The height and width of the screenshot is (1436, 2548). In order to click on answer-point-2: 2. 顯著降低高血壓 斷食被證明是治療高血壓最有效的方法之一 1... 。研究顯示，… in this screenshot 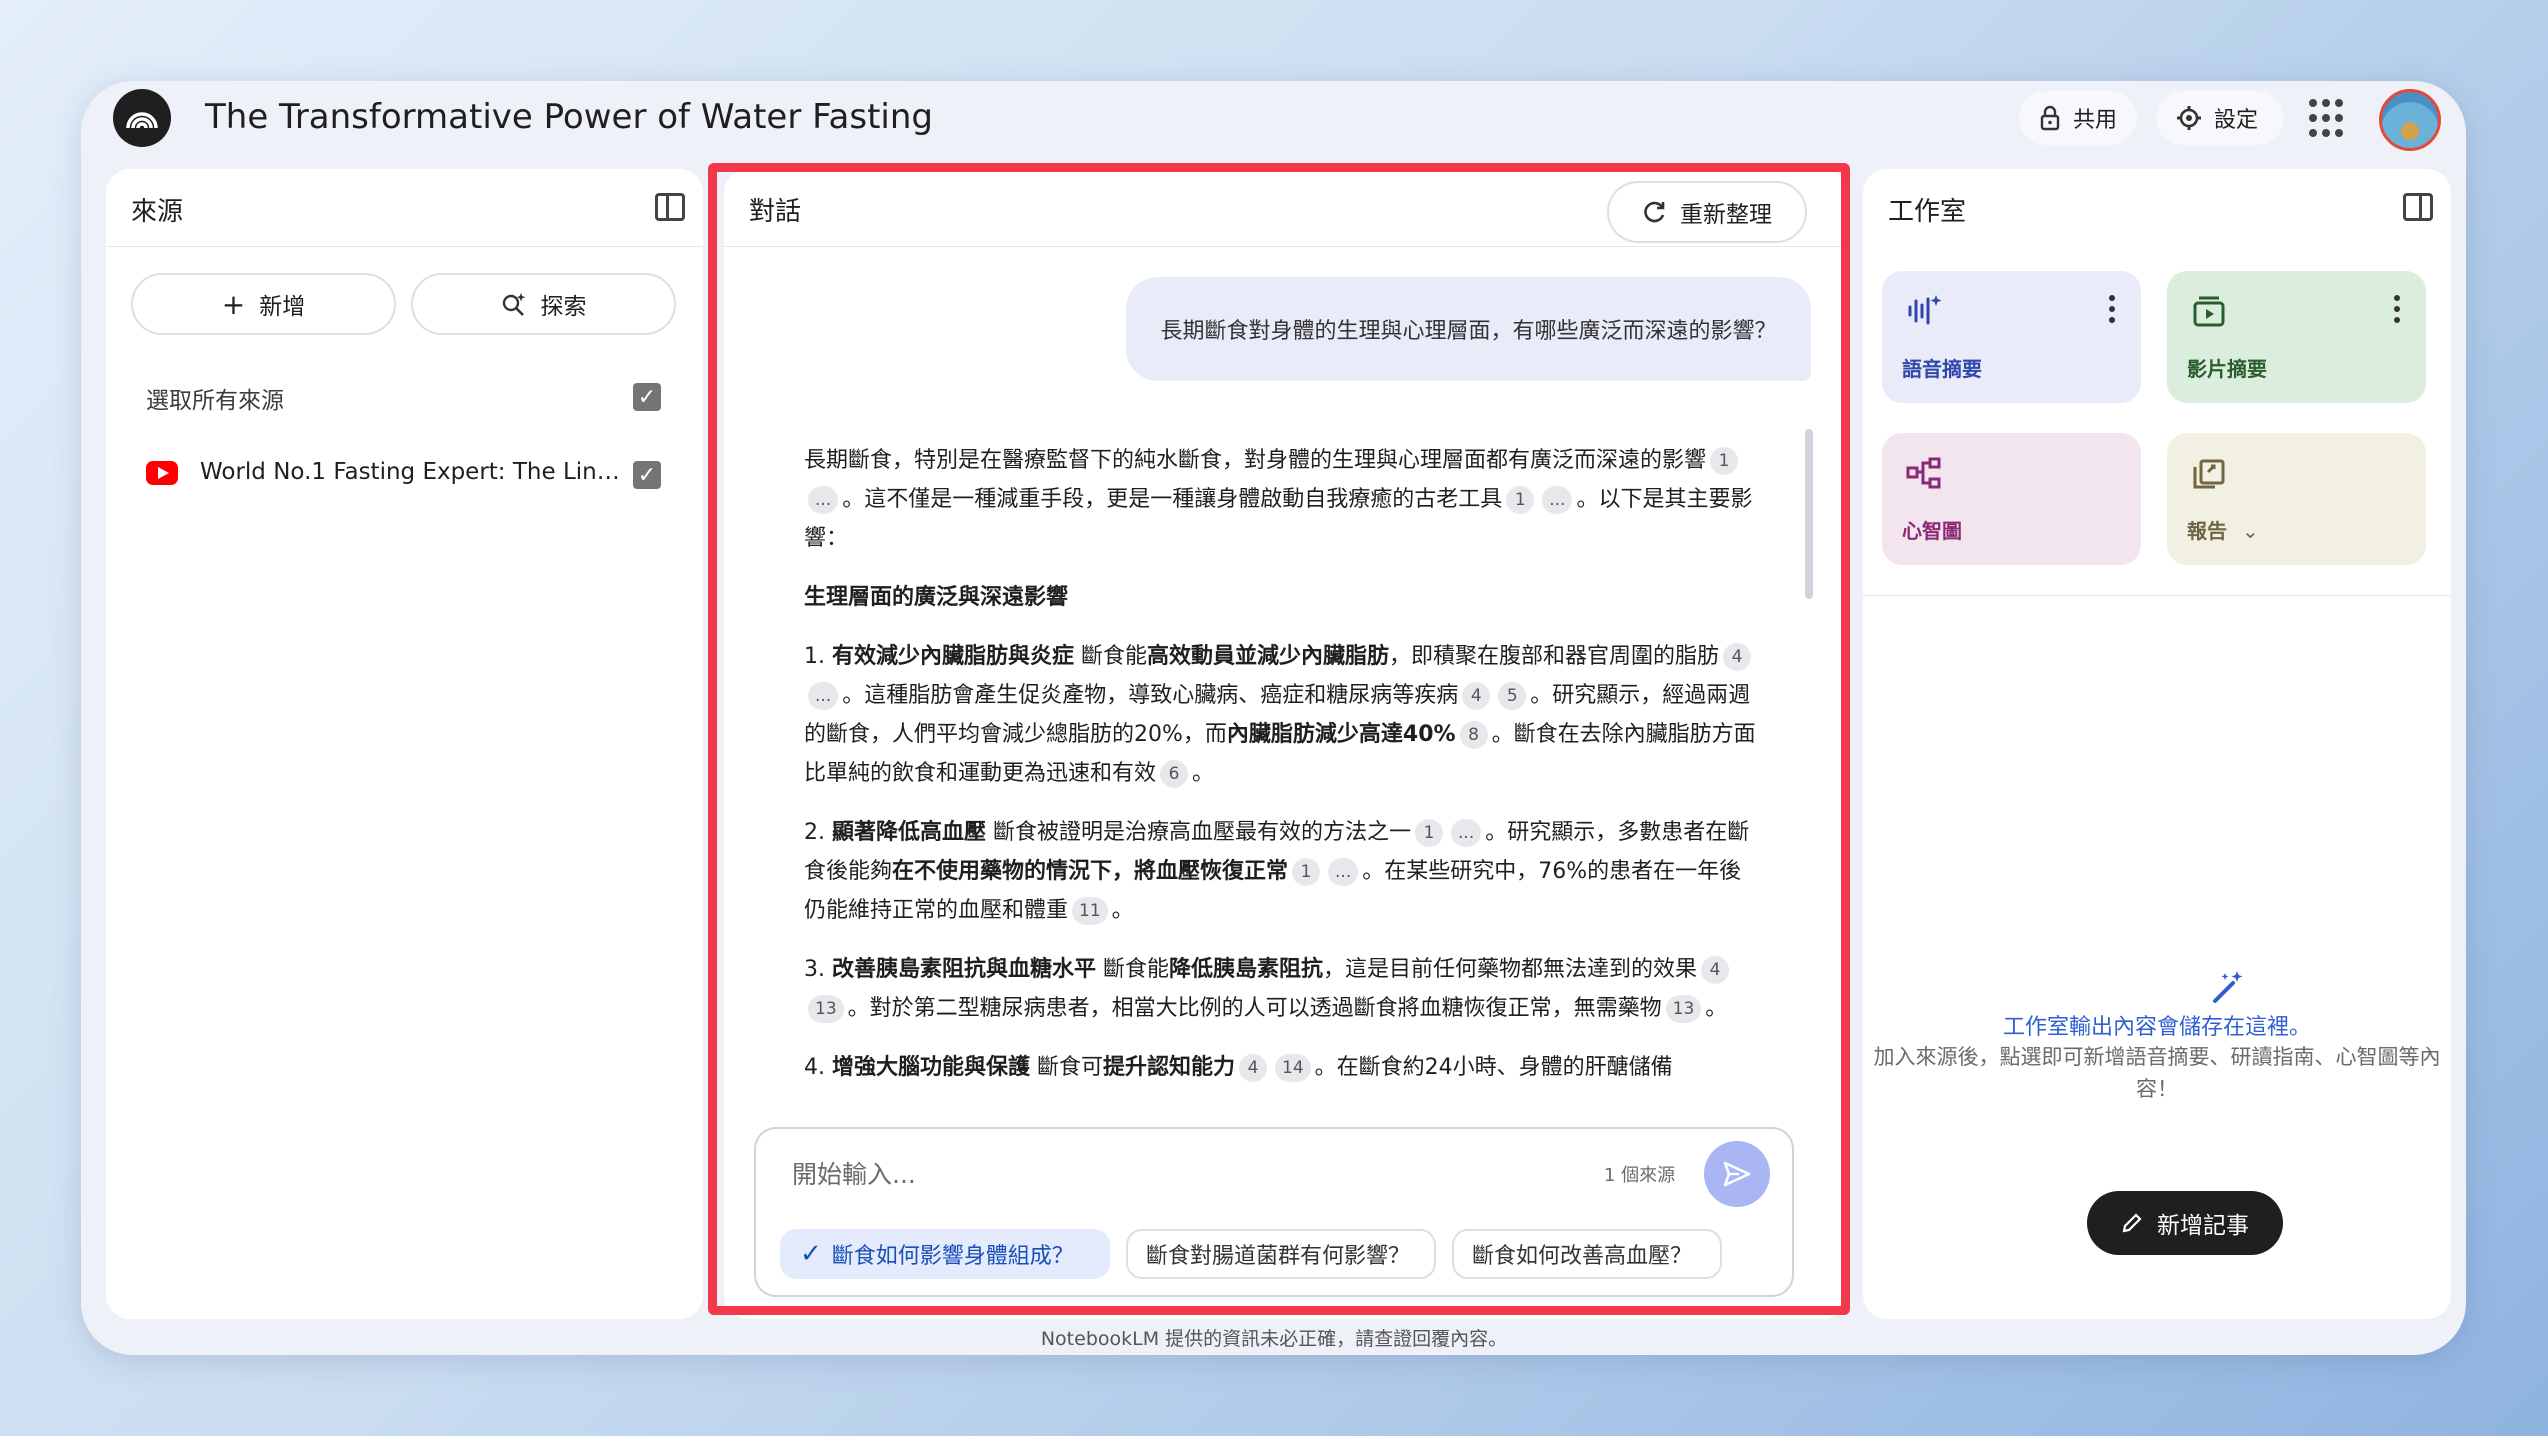, I will do `click(1277, 872)`.